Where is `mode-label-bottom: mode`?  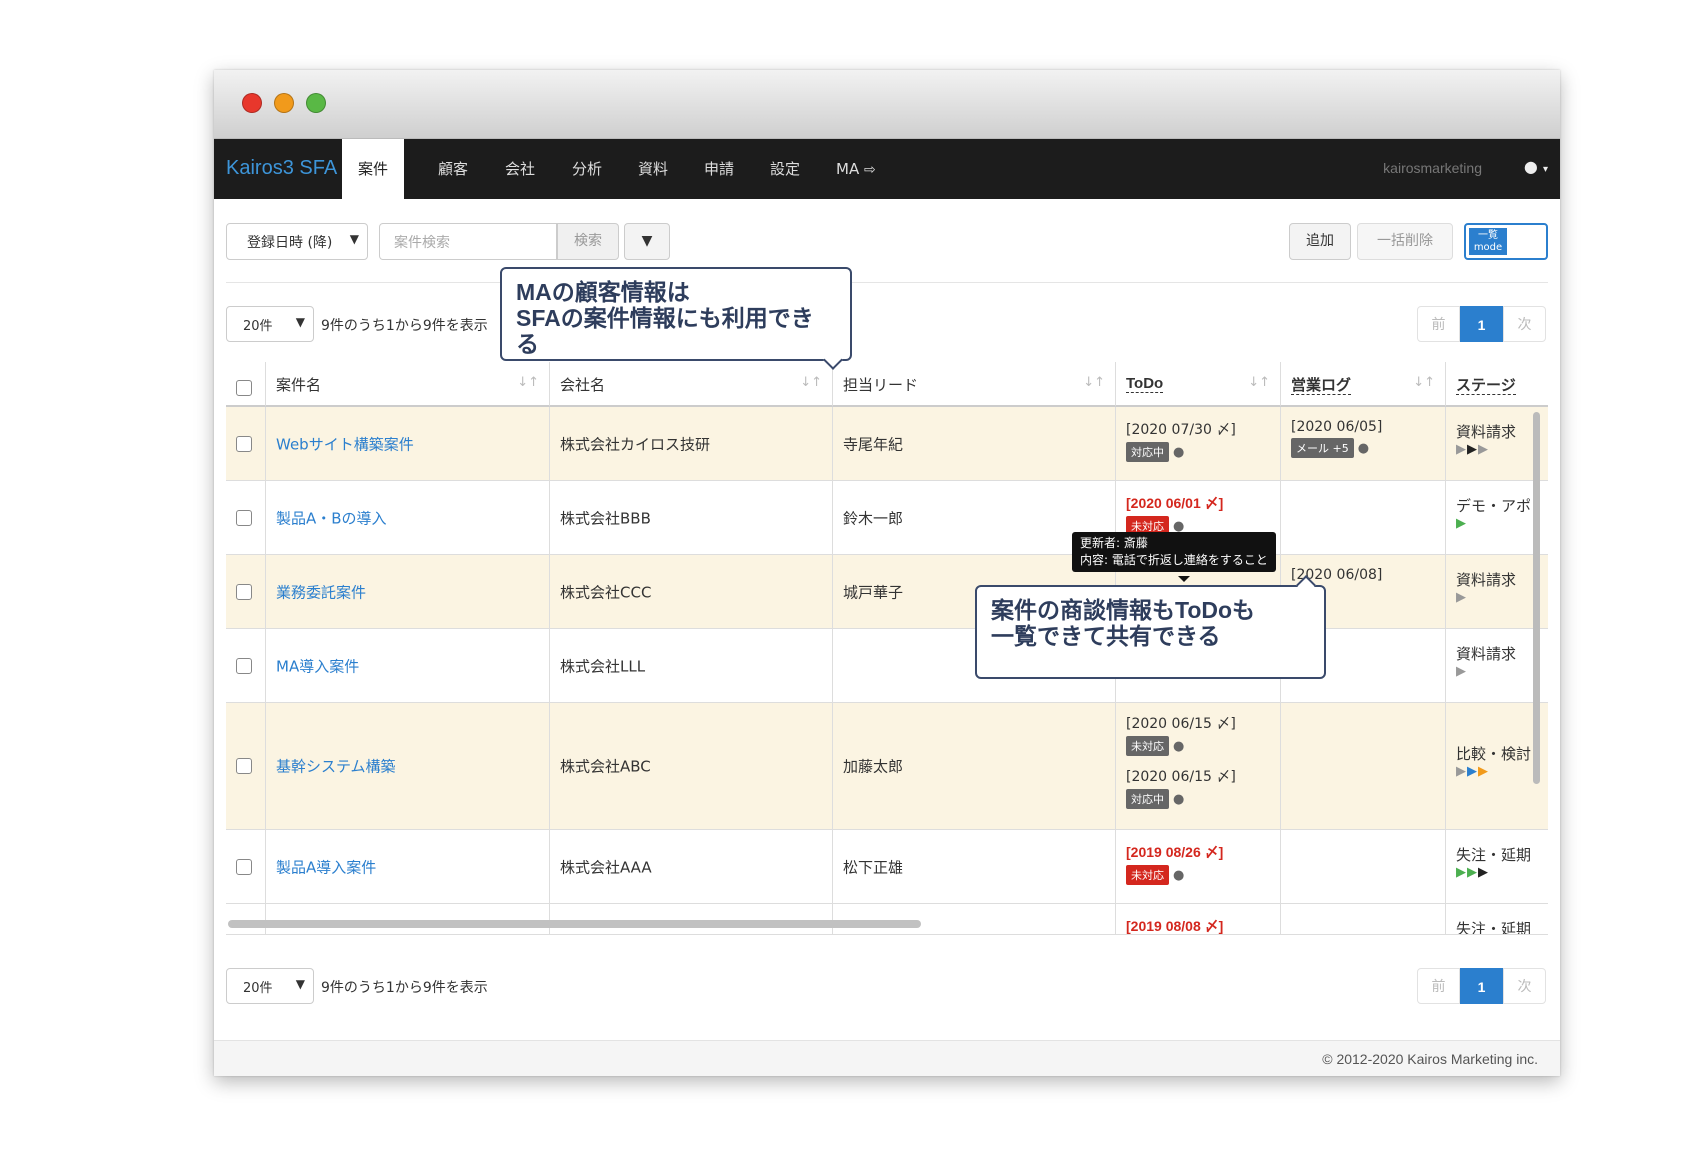
mode-label-bottom: mode is located at coordinates (1488, 247).